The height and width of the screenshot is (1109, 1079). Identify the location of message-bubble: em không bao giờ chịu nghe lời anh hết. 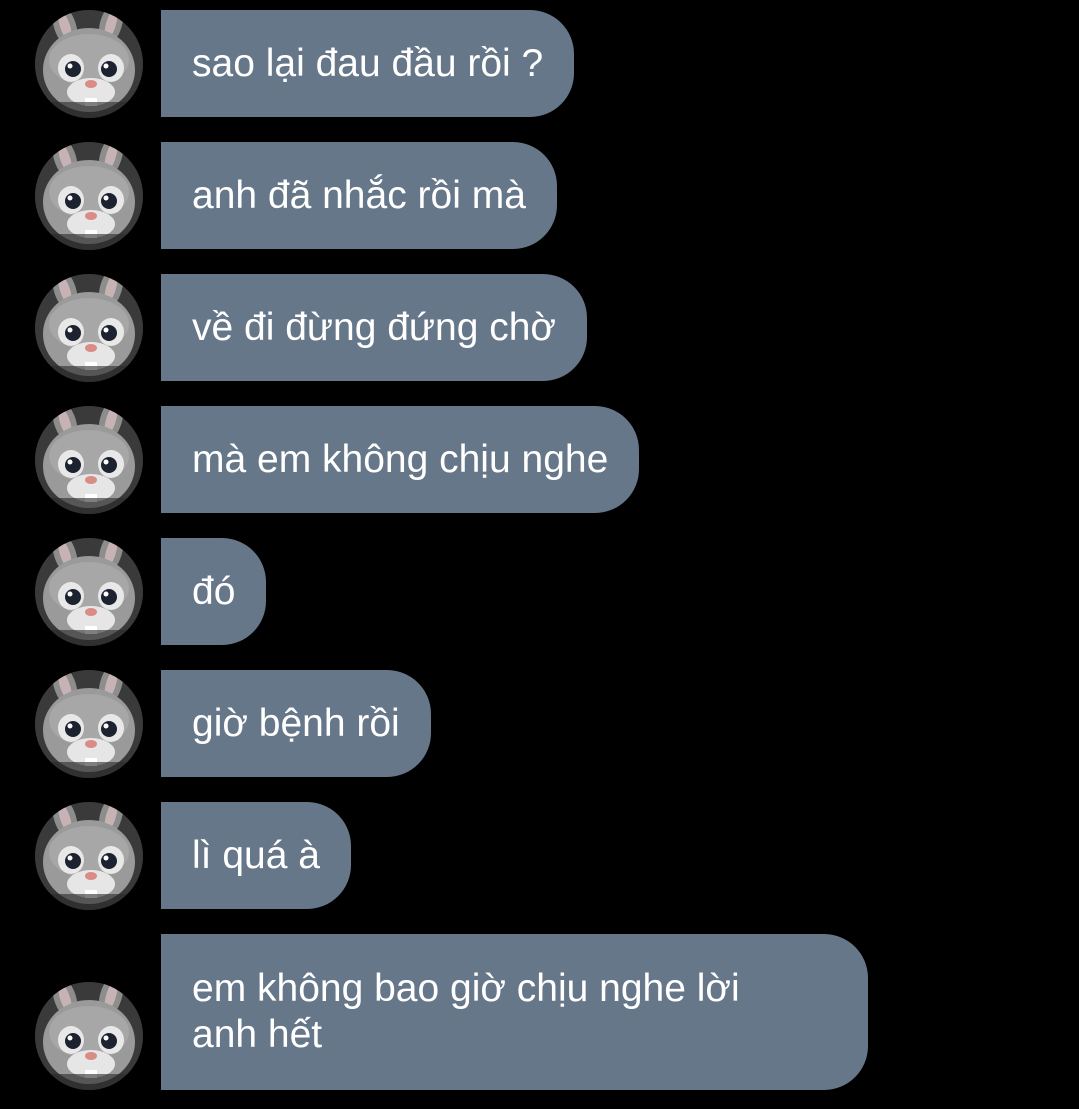
(514, 1012).